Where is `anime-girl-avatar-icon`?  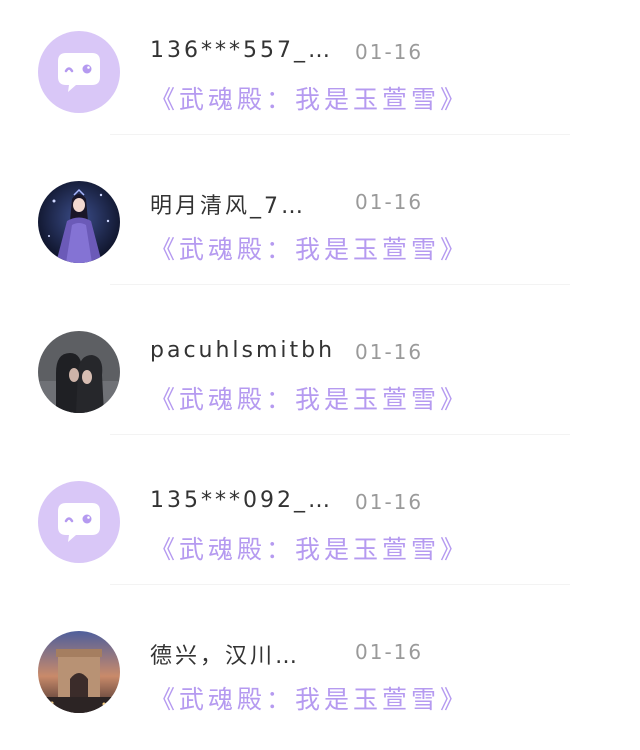 anime-girl-avatar-icon is located at coordinates (79, 222).